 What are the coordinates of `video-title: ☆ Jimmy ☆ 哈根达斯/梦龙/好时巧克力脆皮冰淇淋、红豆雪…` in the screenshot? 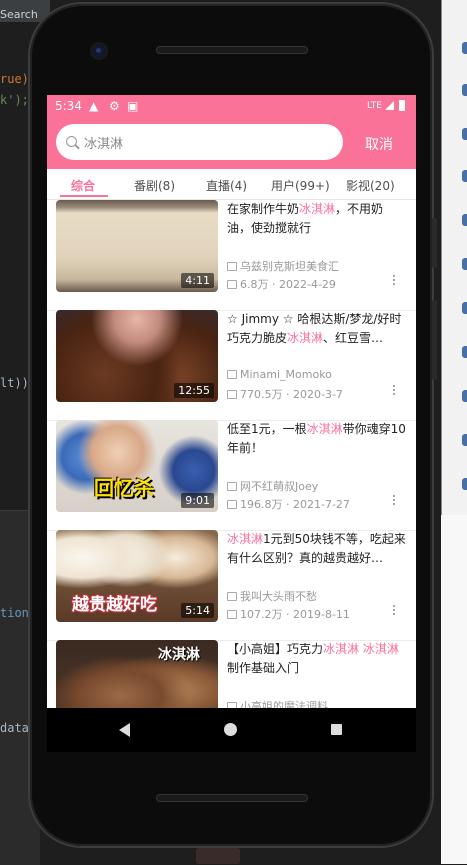 It's located at (314, 328).